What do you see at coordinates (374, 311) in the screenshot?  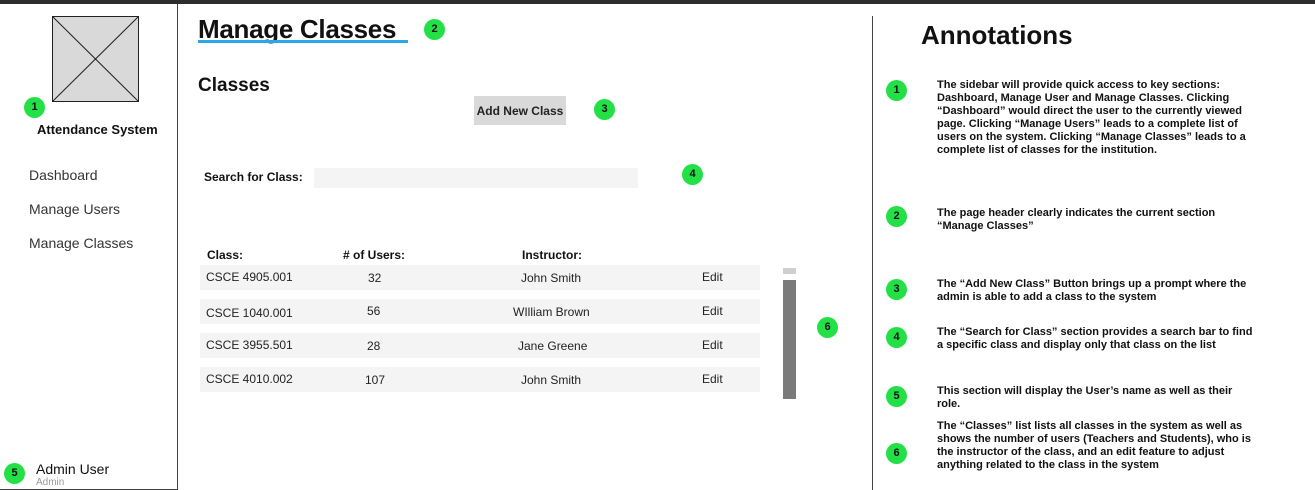 I see `users-cell: 56` at bounding box center [374, 311].